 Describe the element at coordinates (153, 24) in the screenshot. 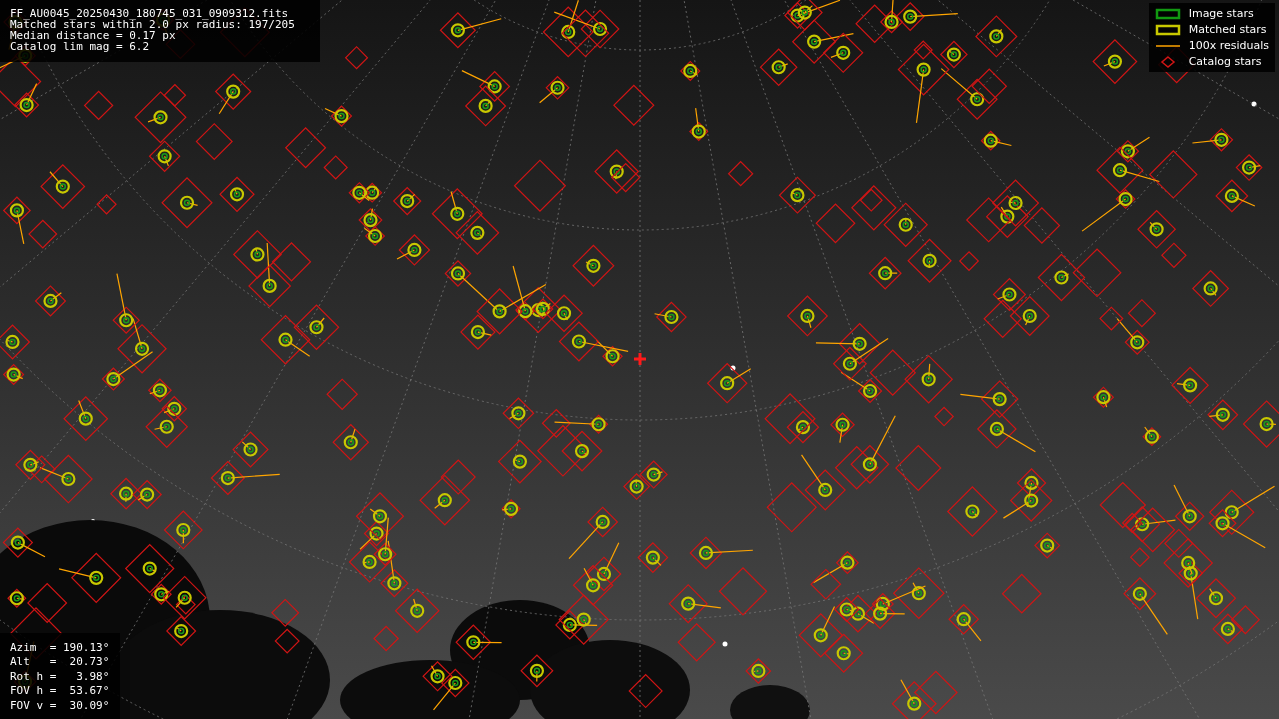

I see `info-text: Matched stars within 2.0 px radius: 197/205` at that location.